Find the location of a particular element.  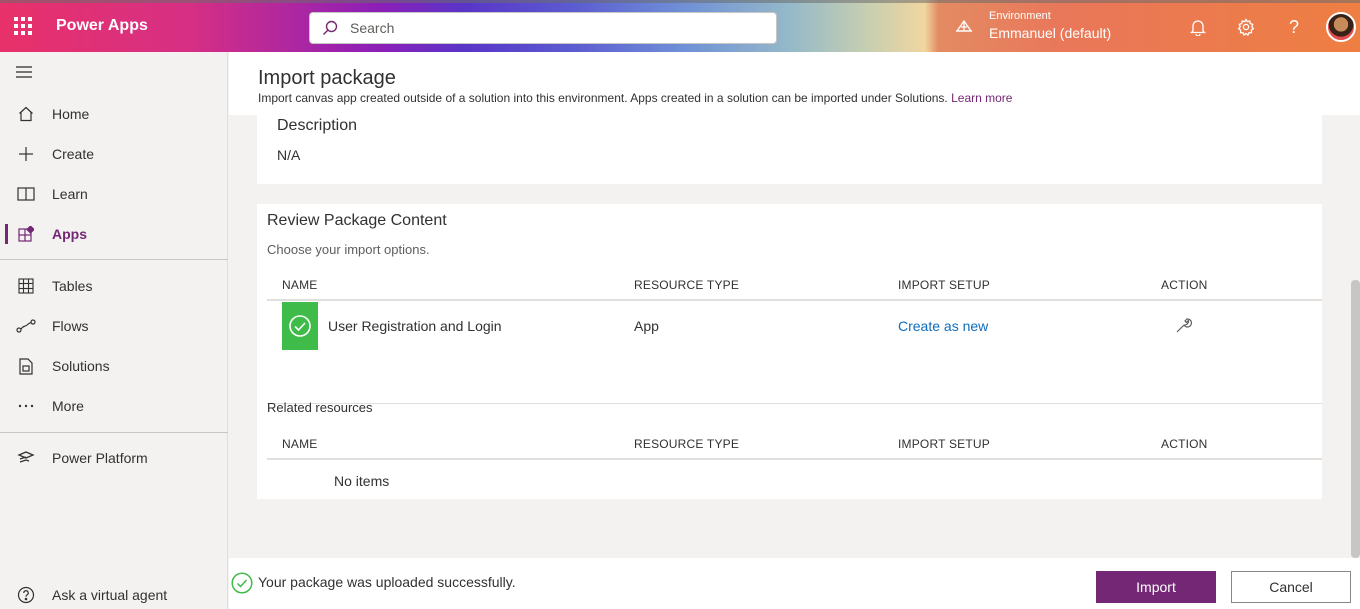

nav-toggle-button is located at coordinates (114, 72).